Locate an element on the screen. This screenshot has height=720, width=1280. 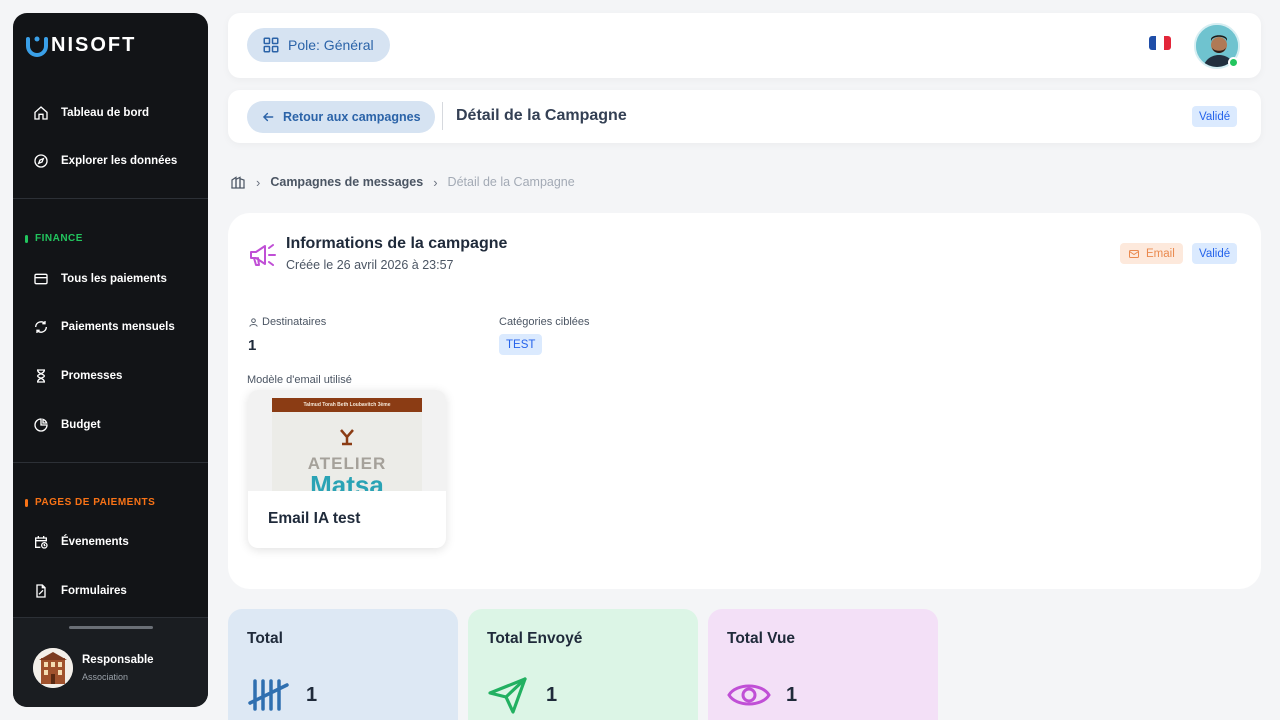
status-badge: Validé is located at coordinates (1215, 116).